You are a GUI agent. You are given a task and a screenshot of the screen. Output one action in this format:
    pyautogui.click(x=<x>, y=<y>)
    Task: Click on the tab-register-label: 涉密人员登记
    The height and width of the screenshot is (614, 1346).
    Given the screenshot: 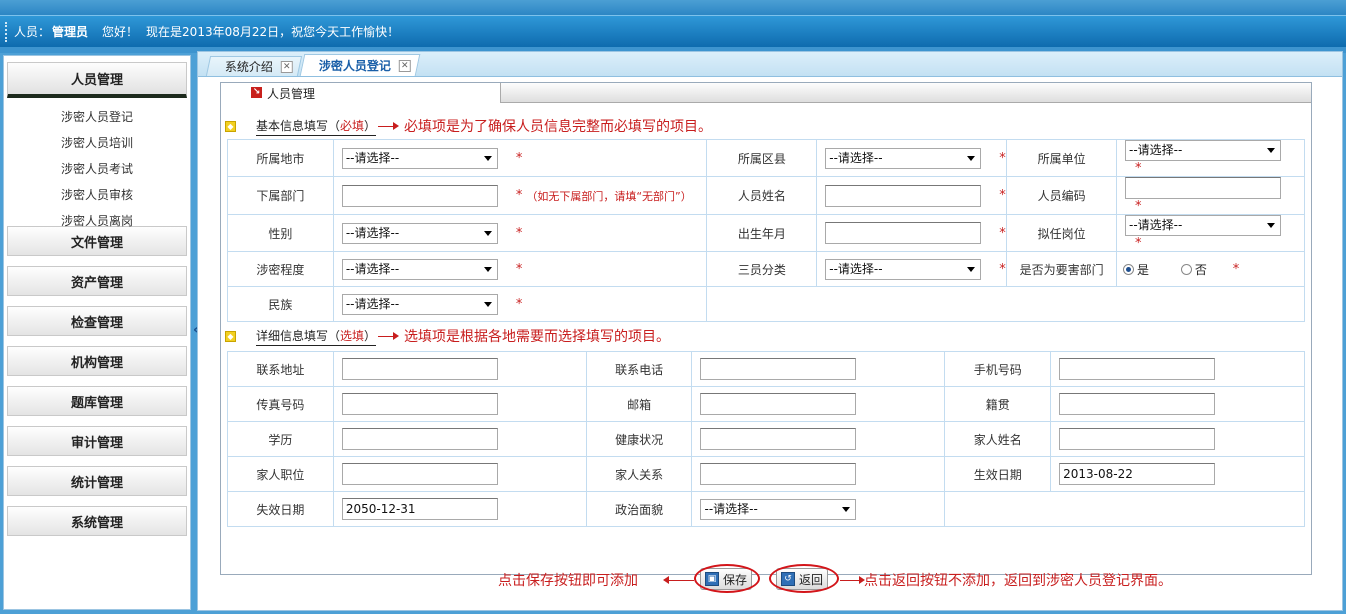 What is the action you would take?
    pyautogui.click(x=354, y=66)
    